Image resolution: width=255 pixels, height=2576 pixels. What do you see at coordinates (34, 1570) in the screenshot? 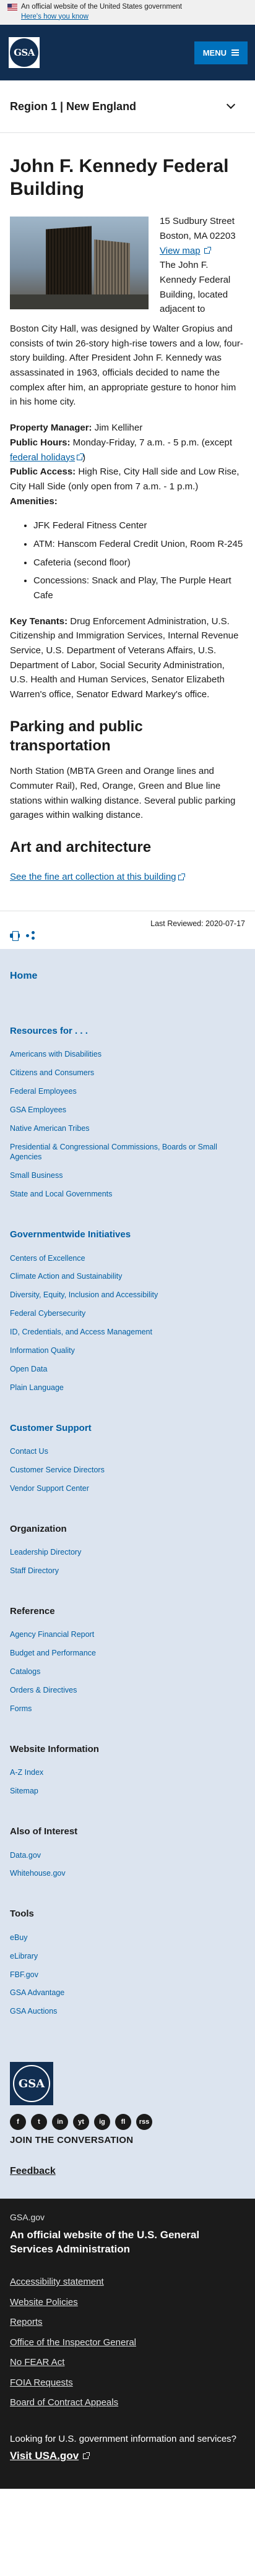
I see `footer-link: Staff Directory` at bounding box center [34, 1570].